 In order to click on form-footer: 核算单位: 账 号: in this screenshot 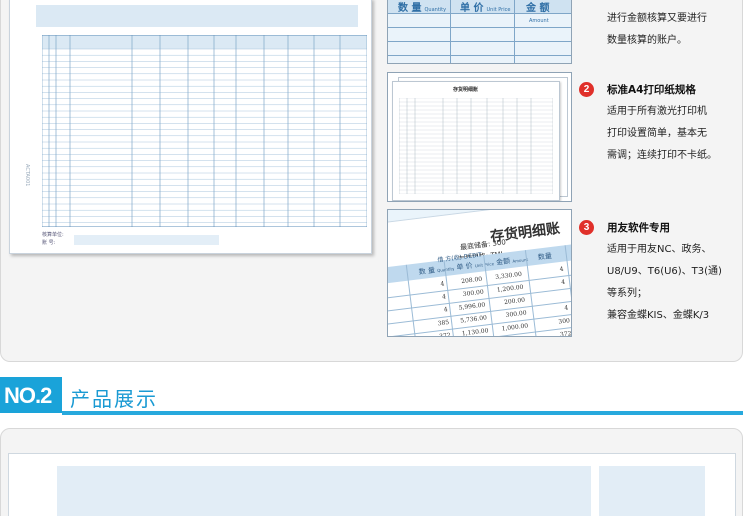, I will do `click(53, 239)`.